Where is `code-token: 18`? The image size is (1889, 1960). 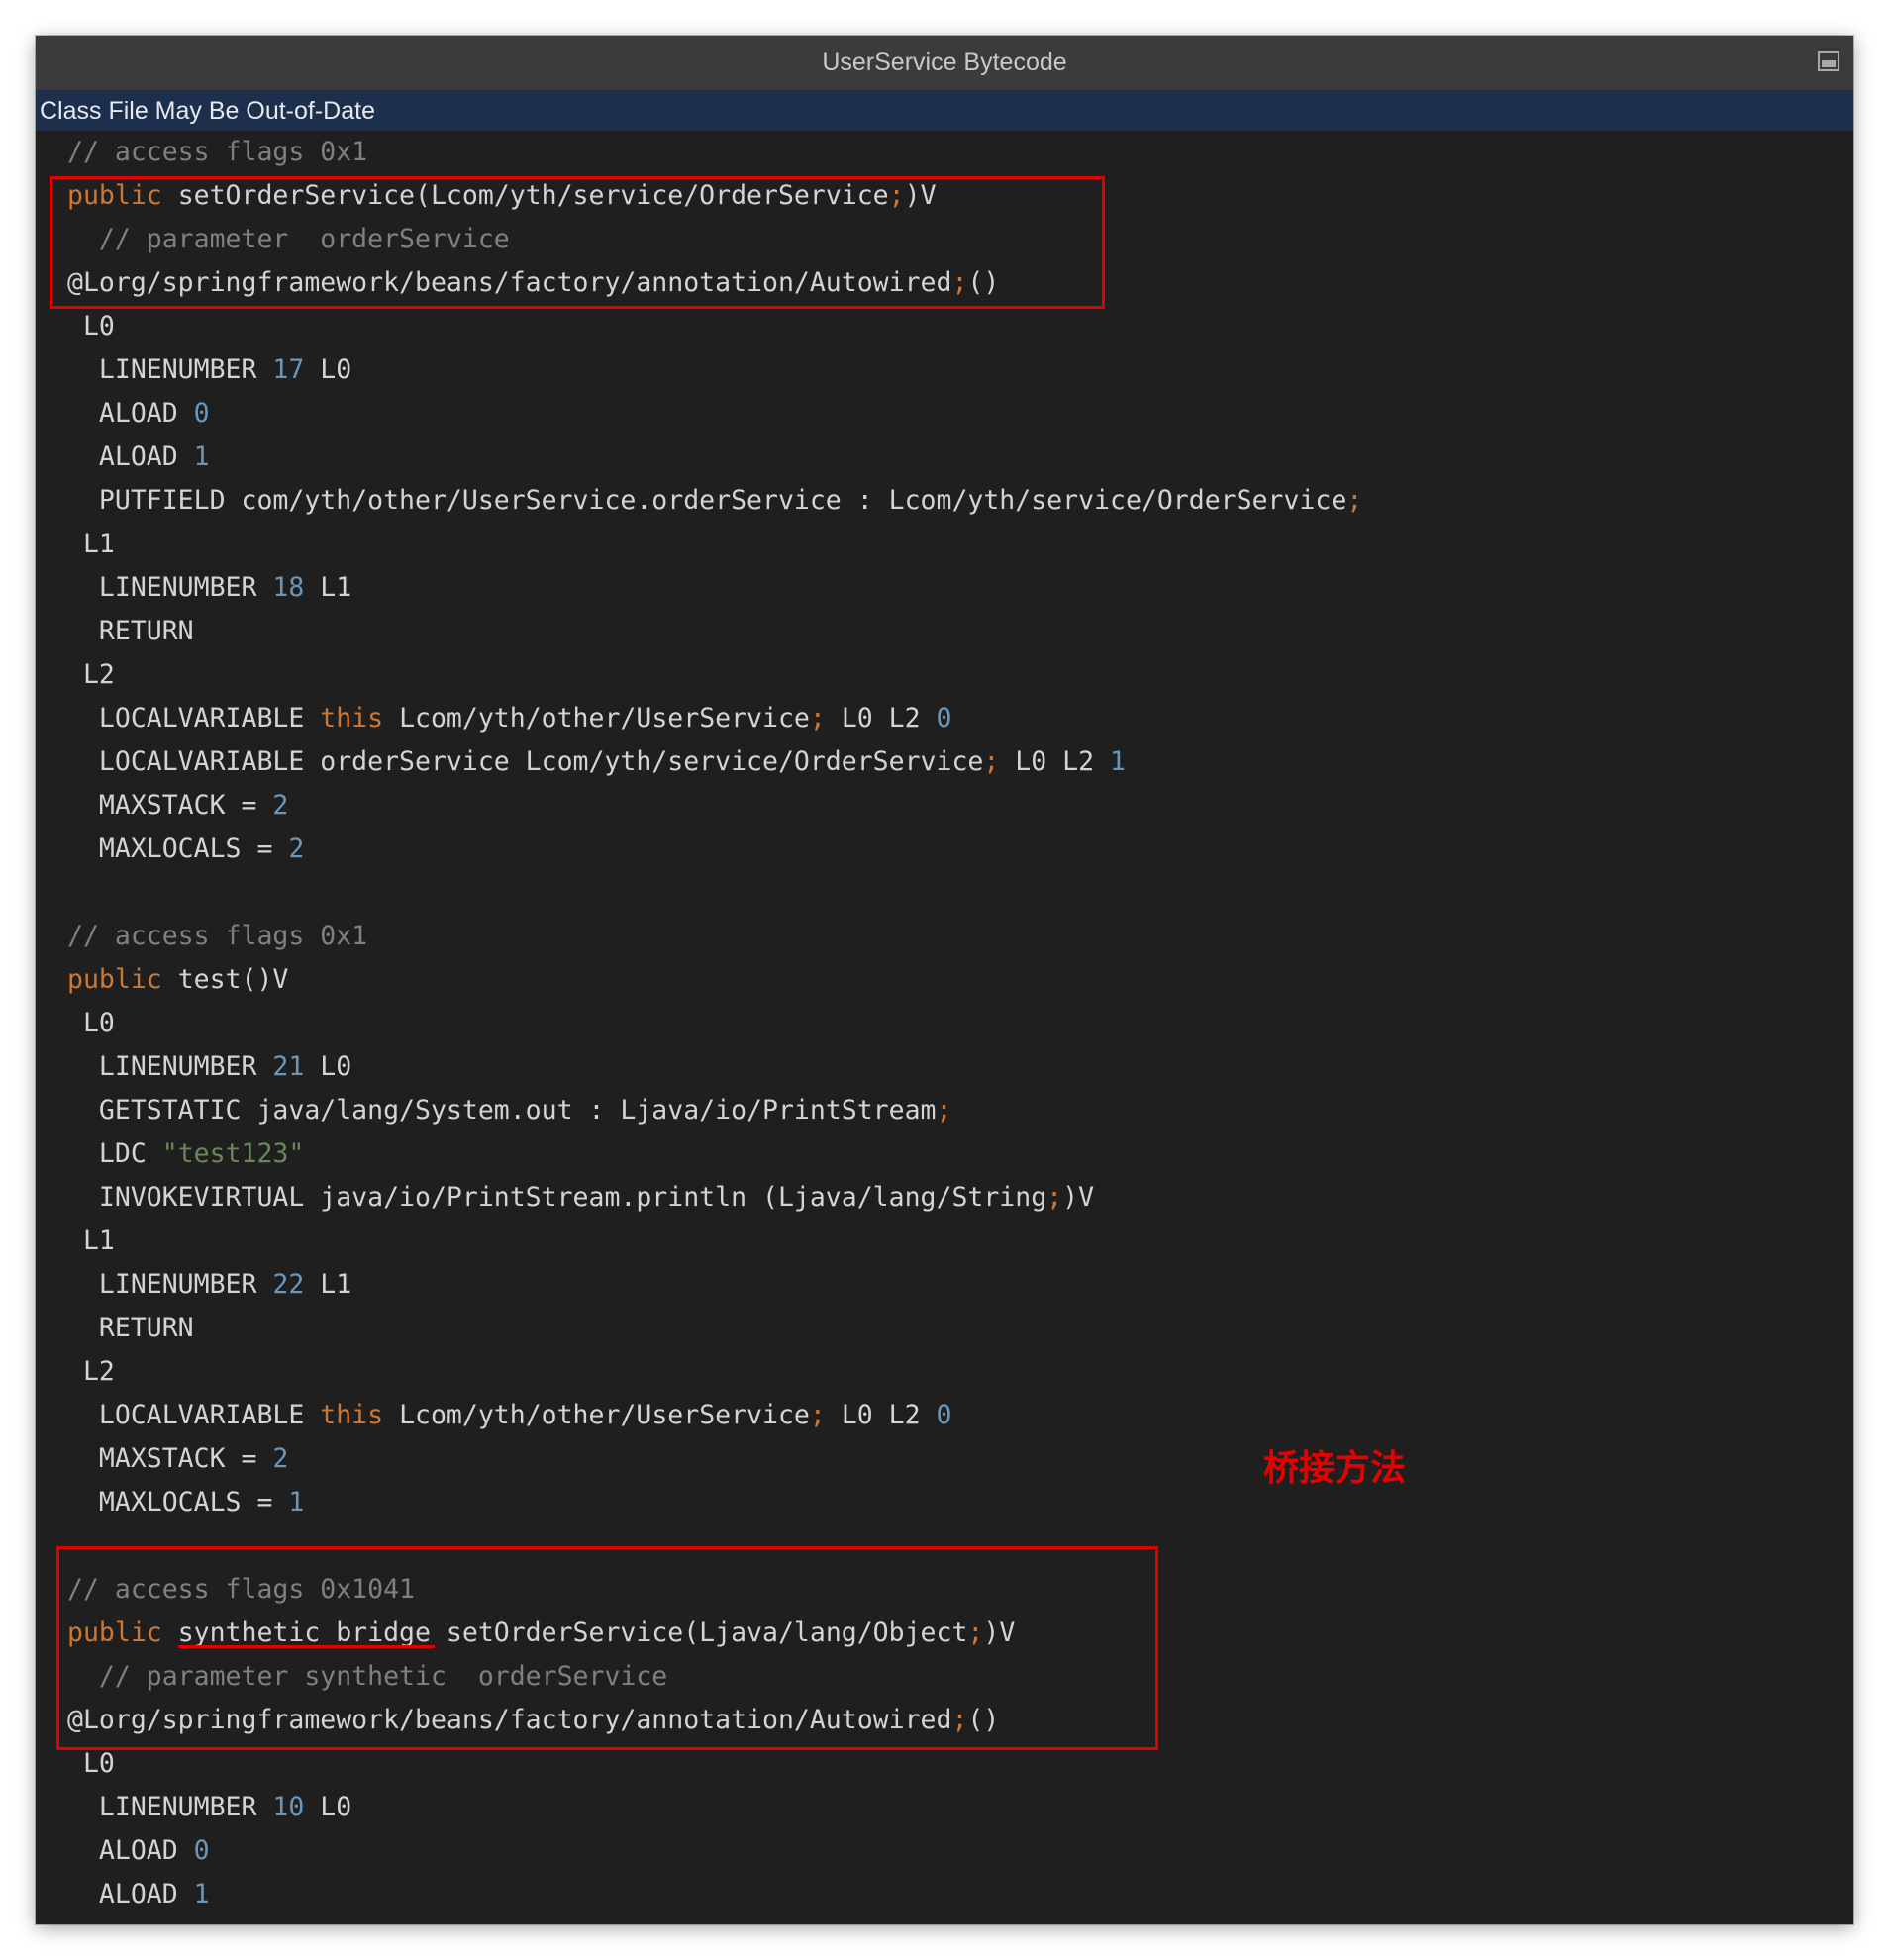 code-token: 18 is located at coordinates (288, 587).